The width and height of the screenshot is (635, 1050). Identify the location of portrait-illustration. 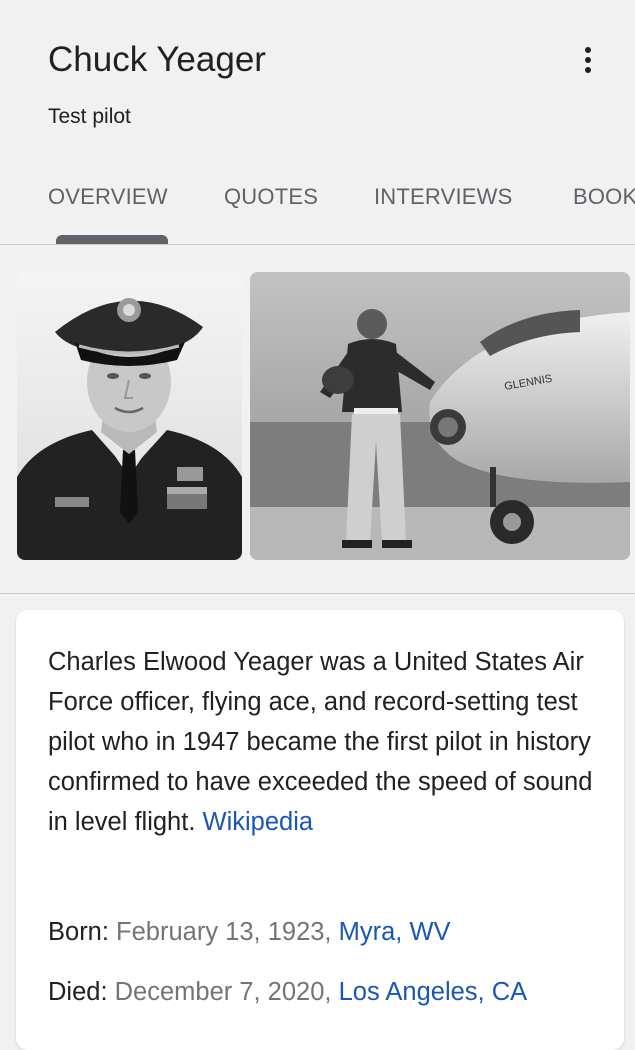
(129, 416).